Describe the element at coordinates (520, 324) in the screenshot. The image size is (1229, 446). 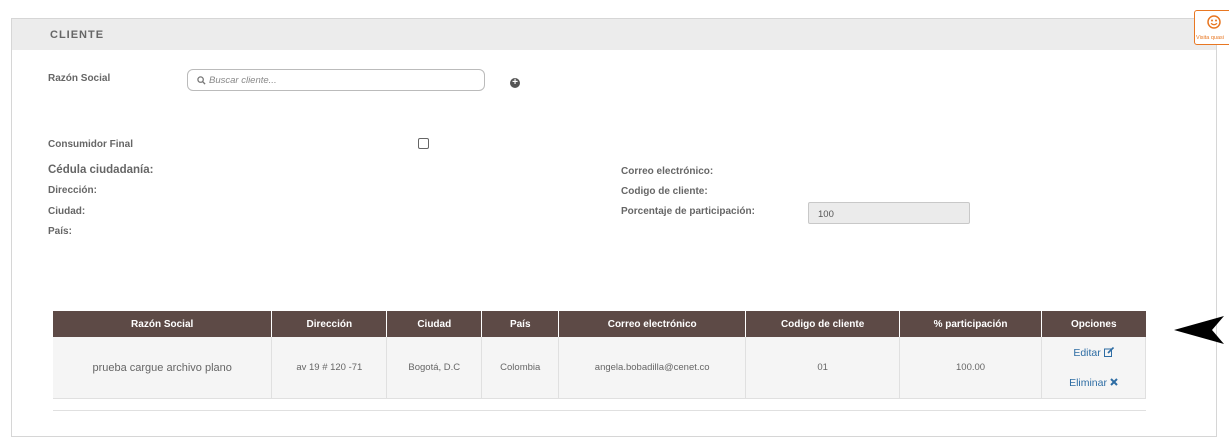
I see `column-header: País` at that location.